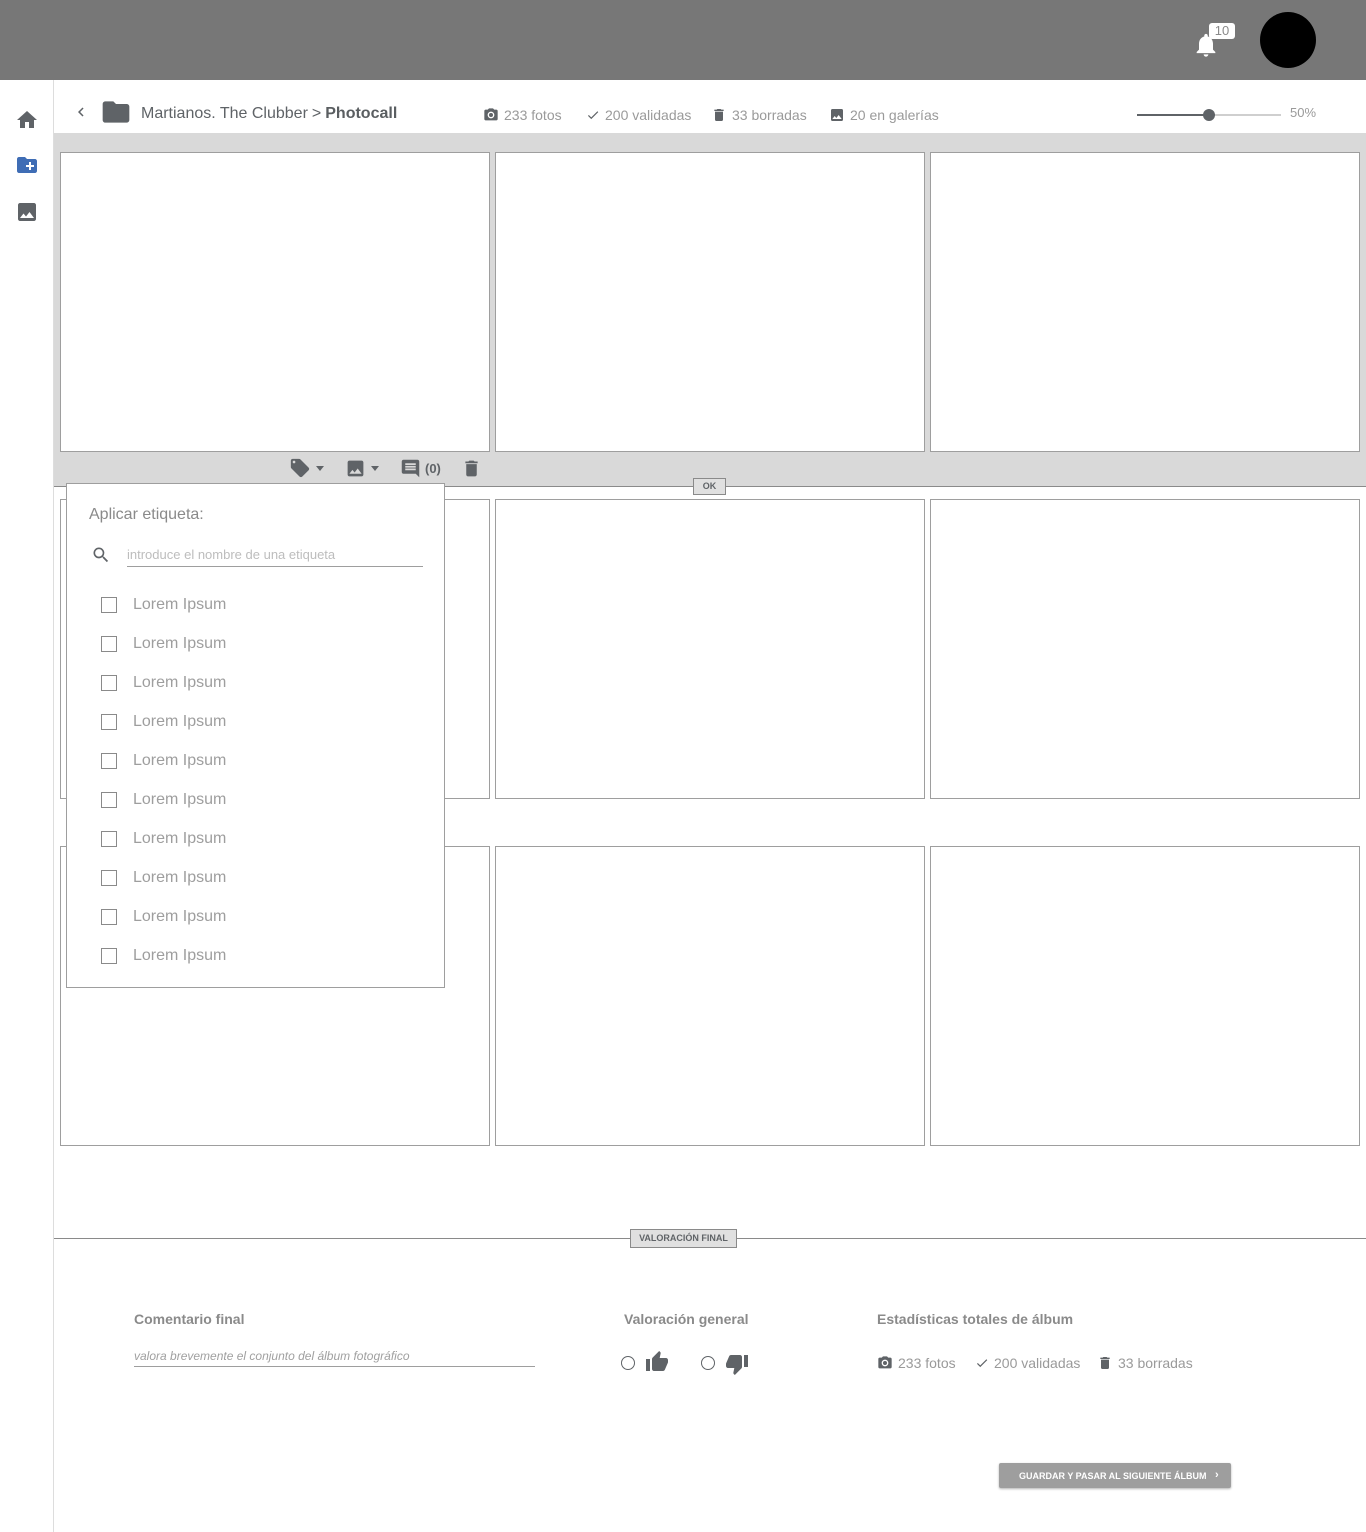 The width and height of the screenshot is (1366, 1532). I want to click on stat-galleries: 20 en galerías, so click(884, 115).